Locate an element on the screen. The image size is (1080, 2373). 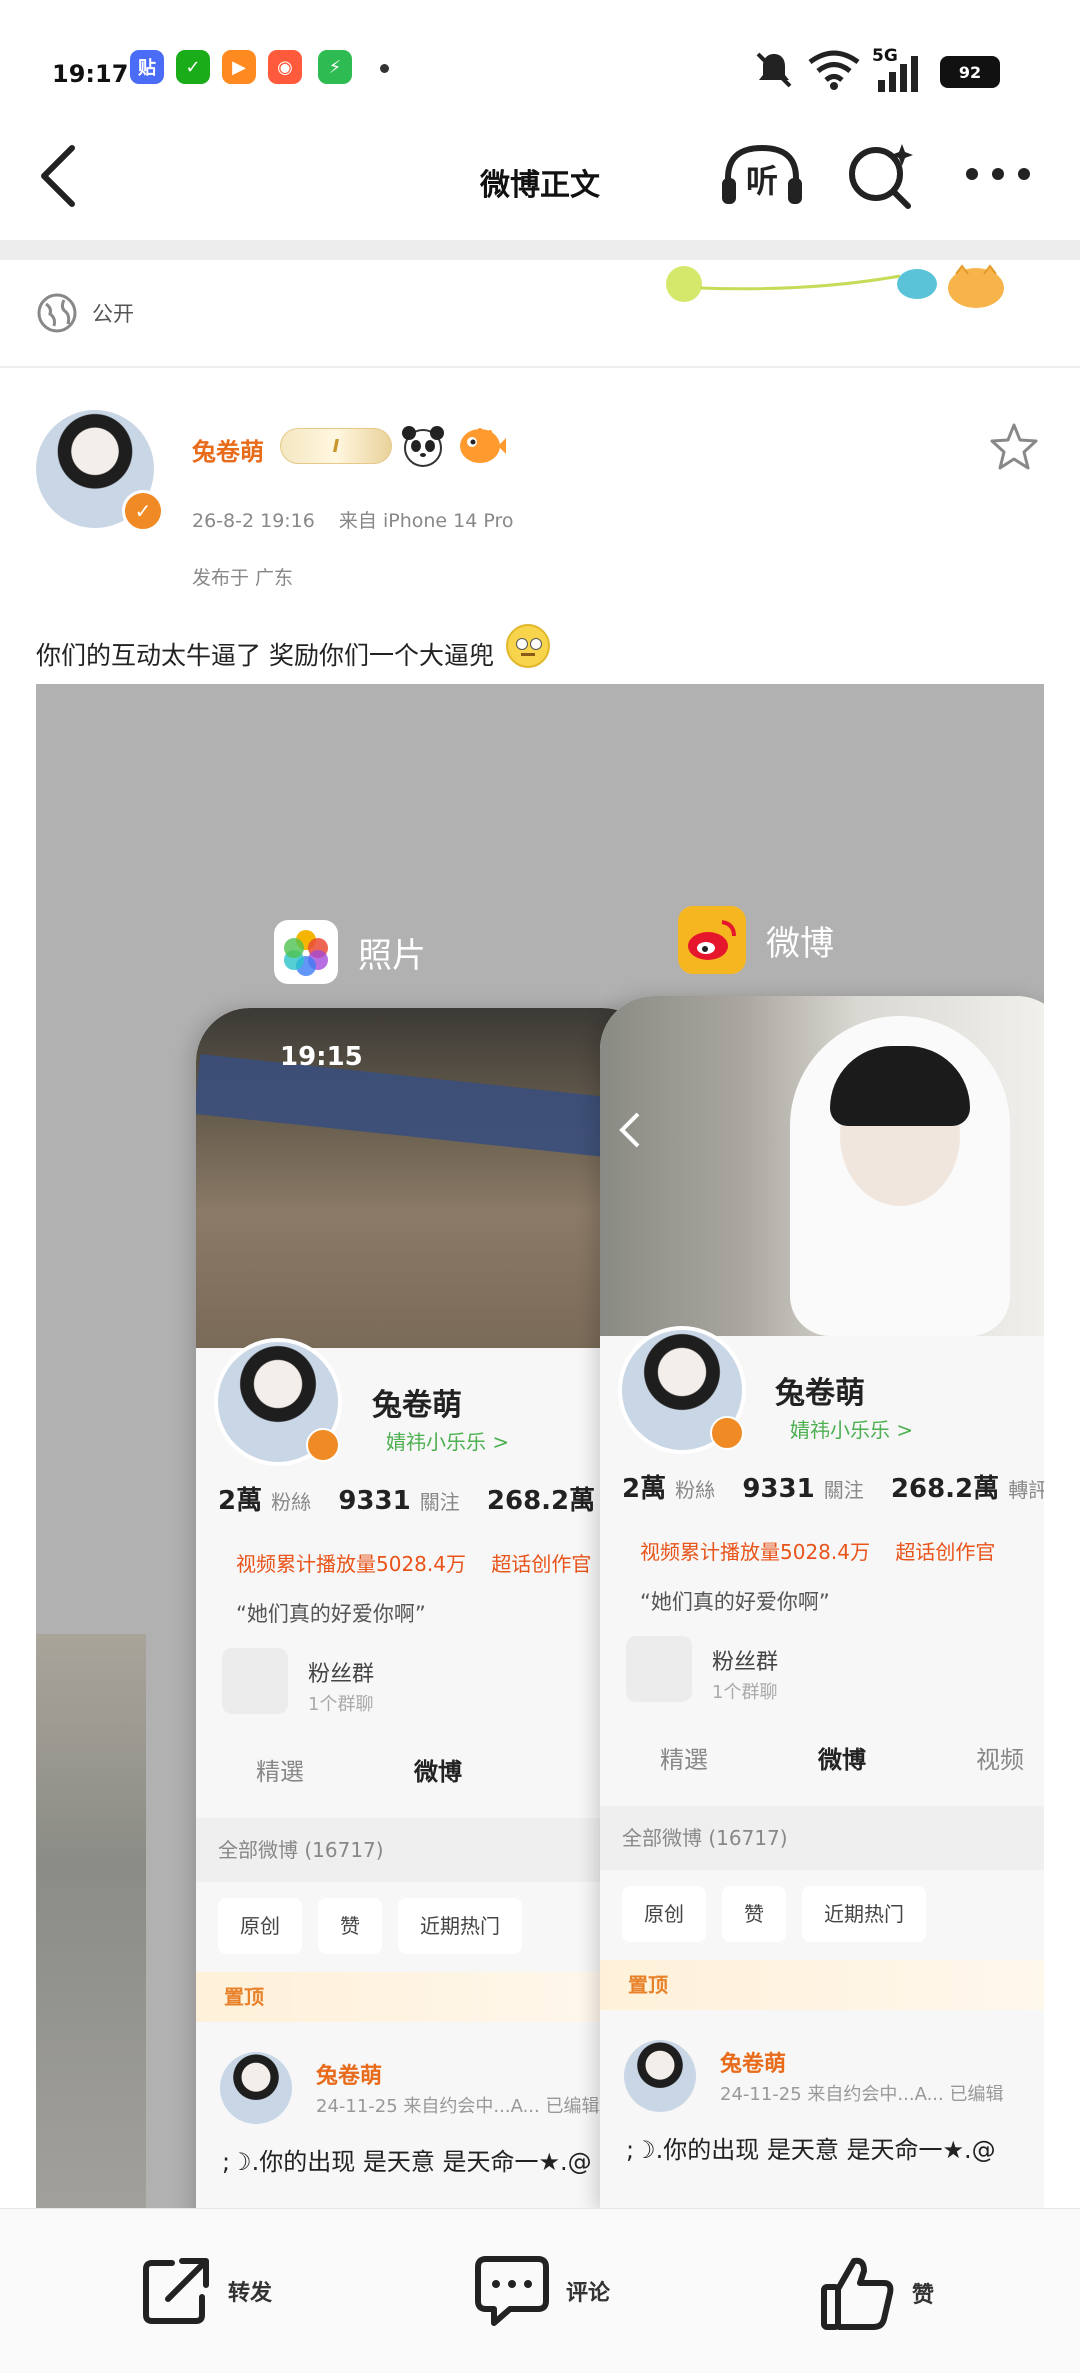
post-time: 26-8-2 19:16 is located at coordinates (253, 521).